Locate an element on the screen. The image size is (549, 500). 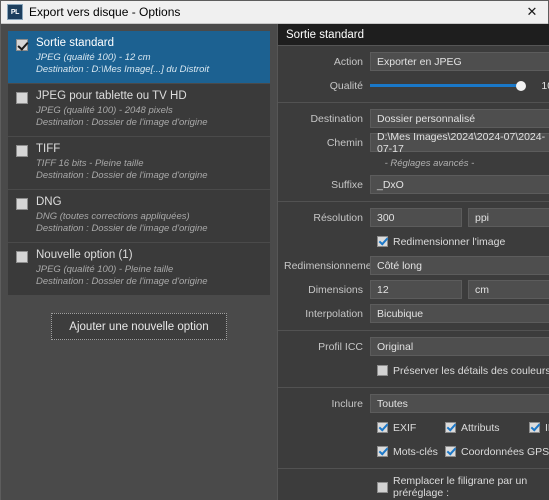
row-resolution: Résolution 300 ppi is located at coordinates (416, 217).